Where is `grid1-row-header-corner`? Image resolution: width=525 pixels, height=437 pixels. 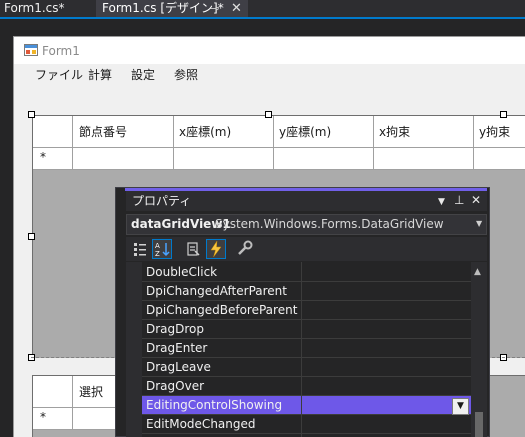 grid1-row-header-corner is located at coordinates (53, 132).